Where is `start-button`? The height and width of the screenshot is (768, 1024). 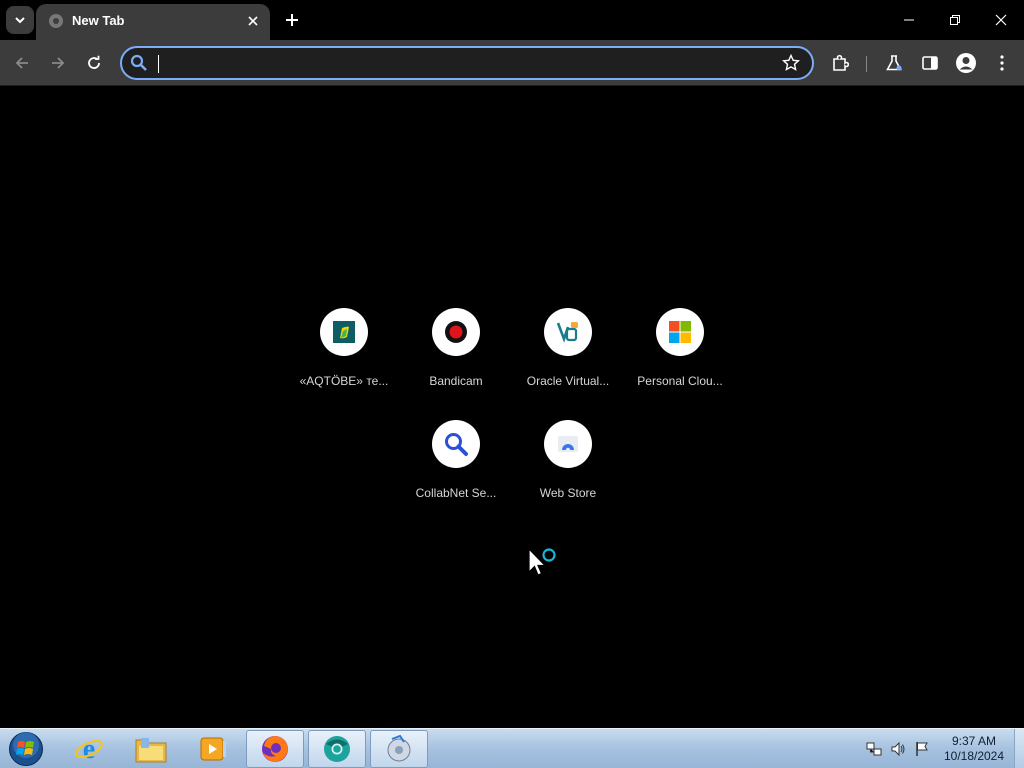 start-button is located at coordinates (26, 749).